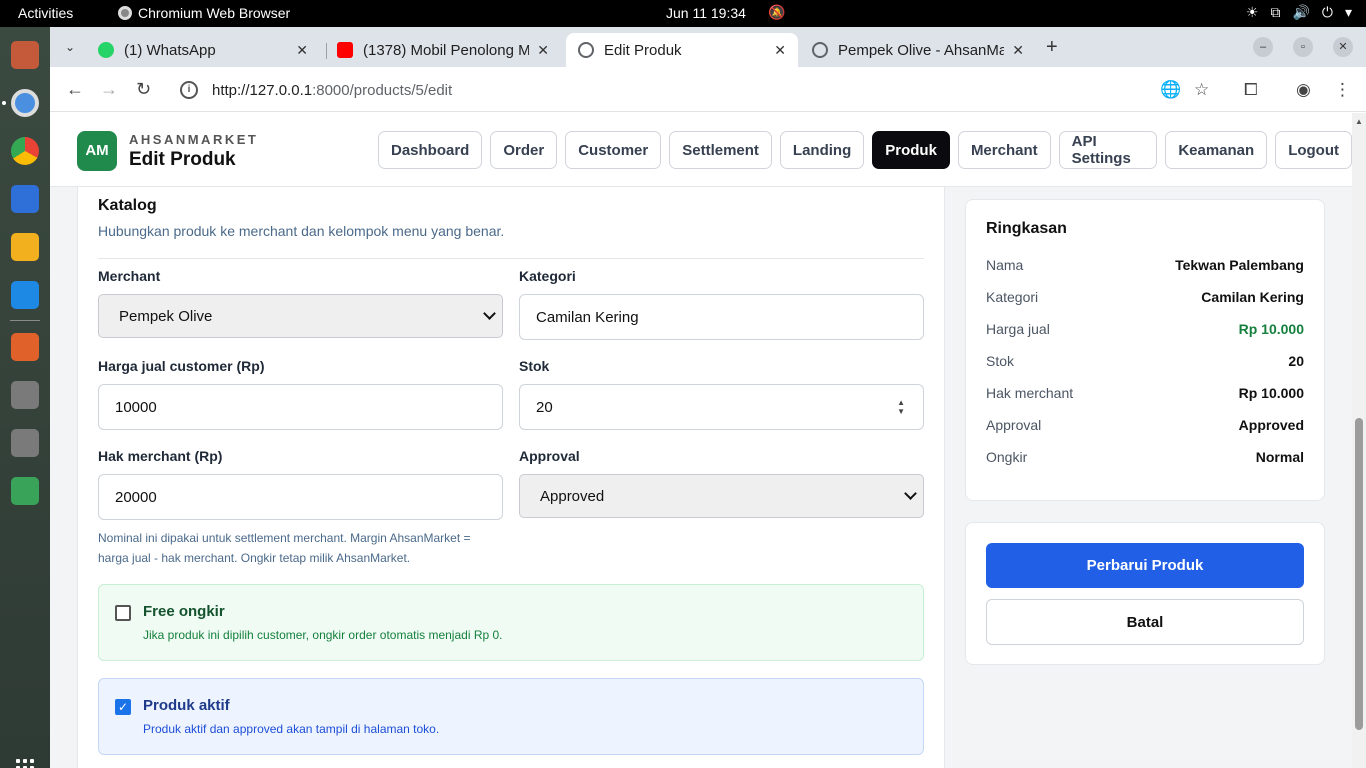 Image resolution: width=1366 pixels, height=768 pixels. I want to click on hak-merchant-input: 20000, so click(300, 497).